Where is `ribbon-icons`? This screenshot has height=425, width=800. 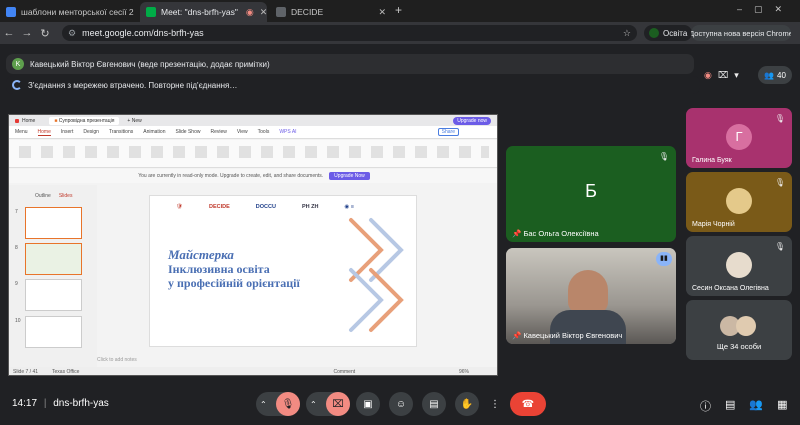
ribbon-icons is located at coordinates (254, 152).